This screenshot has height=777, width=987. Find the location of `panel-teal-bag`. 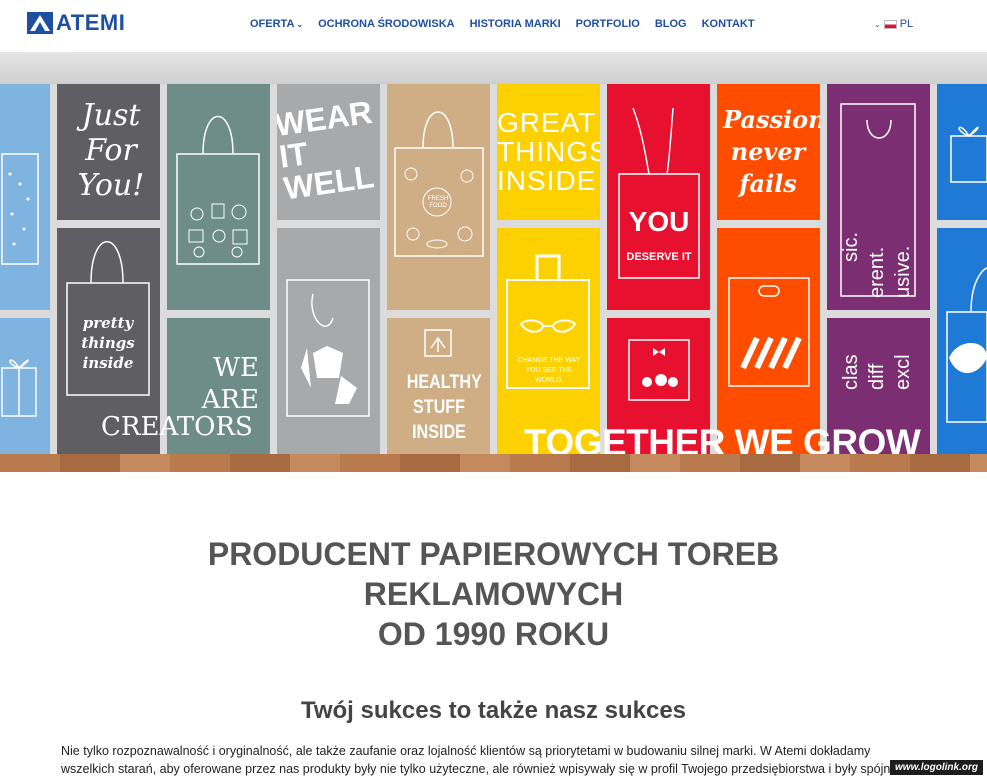

panel-teal-bag is located at coordinates (218, 197).